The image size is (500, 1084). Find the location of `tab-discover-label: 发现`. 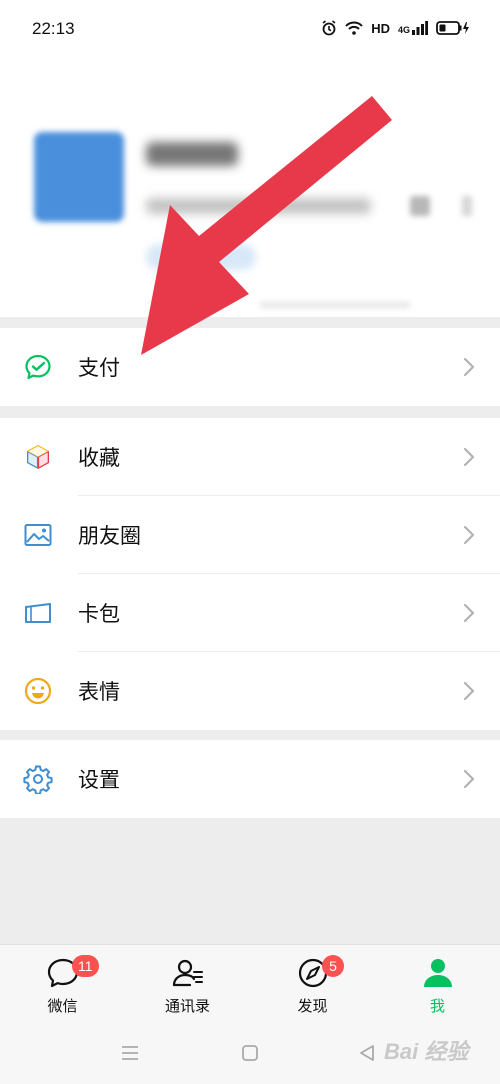

tab-discover-label: 发现 is located at coordinates (312, 1006).